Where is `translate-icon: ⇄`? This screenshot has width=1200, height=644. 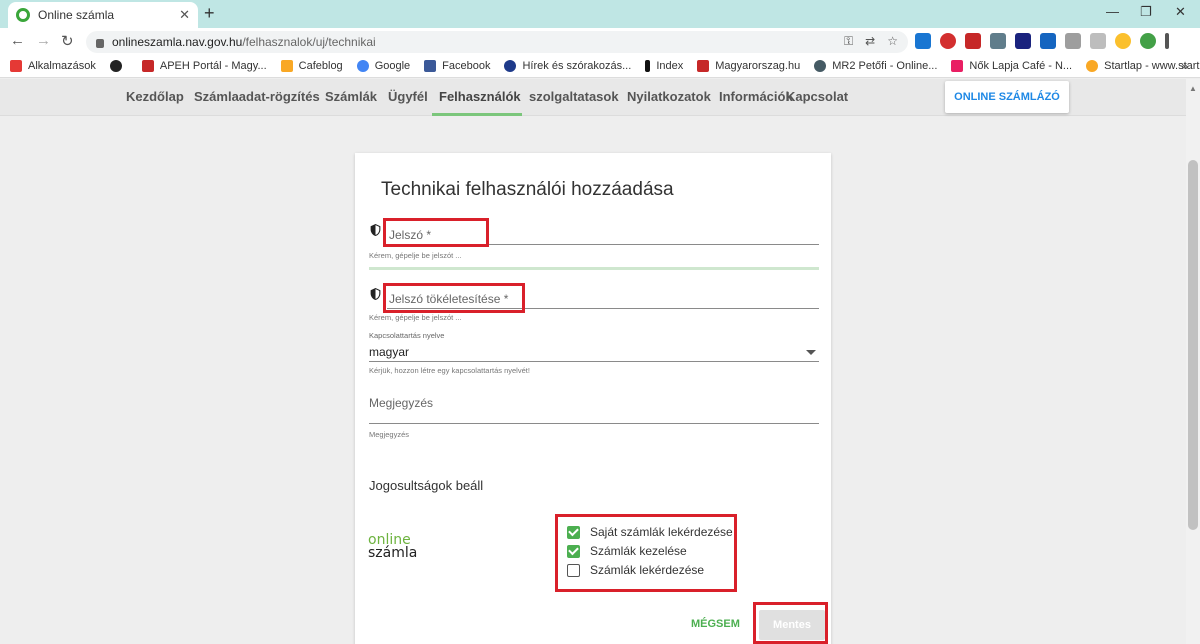 translate-icon: ⇄ is located at coordinates (870, 41).